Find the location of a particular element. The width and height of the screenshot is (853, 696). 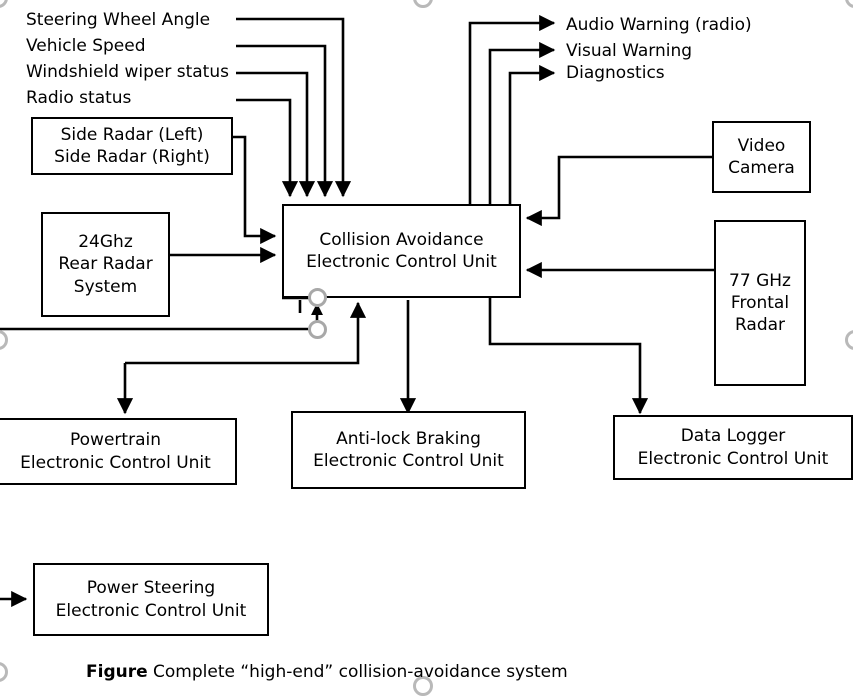

rear-radar-line-3: System is located at coordinates (105, 286).